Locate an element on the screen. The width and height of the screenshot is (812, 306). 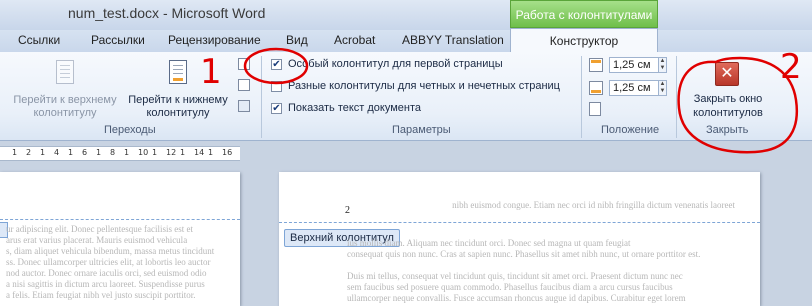
annotation-number-1: 1 is located at coordinates (211, 72).